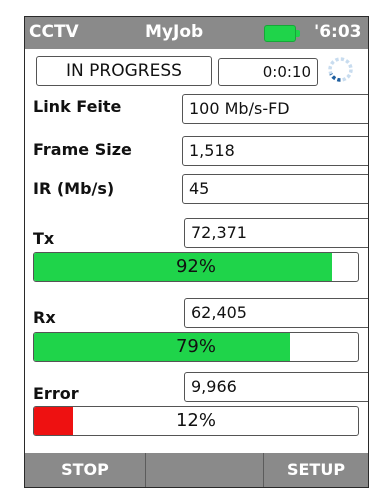 This screenshot has height=493, width=388. Describe the element at coordinates (276, 313) in the screenshot. I see `rx-value: 62,405` at that location.